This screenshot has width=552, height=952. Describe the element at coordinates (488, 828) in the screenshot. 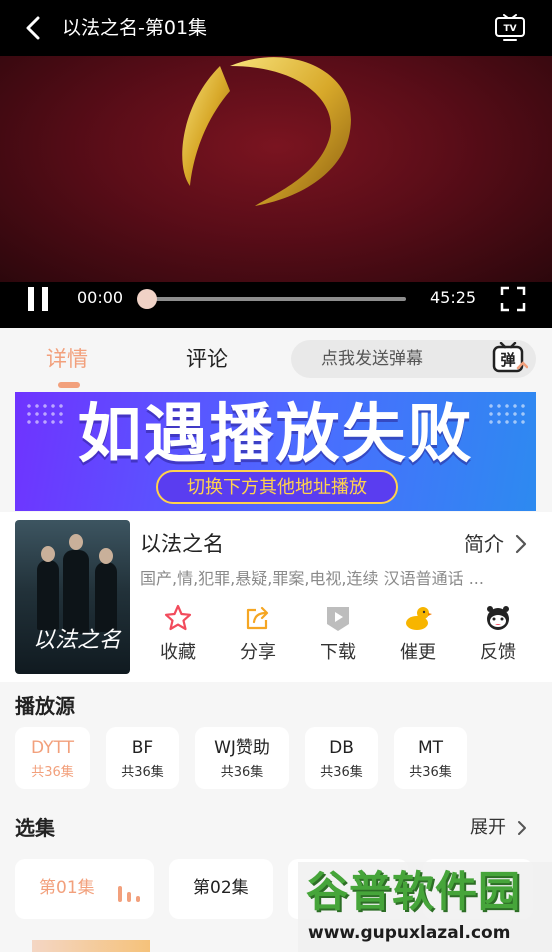

I see `expand-episodes-button: 展开` at that location.